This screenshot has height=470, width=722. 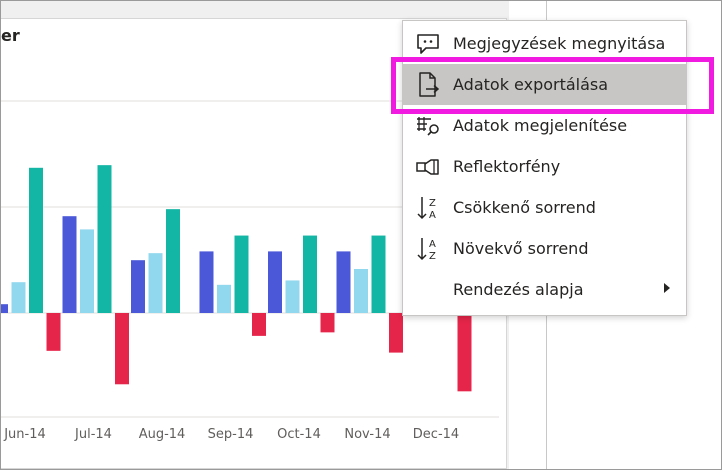 What do you see at coordinates (241, 274) in the screenshot?
I see `bar-sep-14-s3` at bounding box center [241, 274].